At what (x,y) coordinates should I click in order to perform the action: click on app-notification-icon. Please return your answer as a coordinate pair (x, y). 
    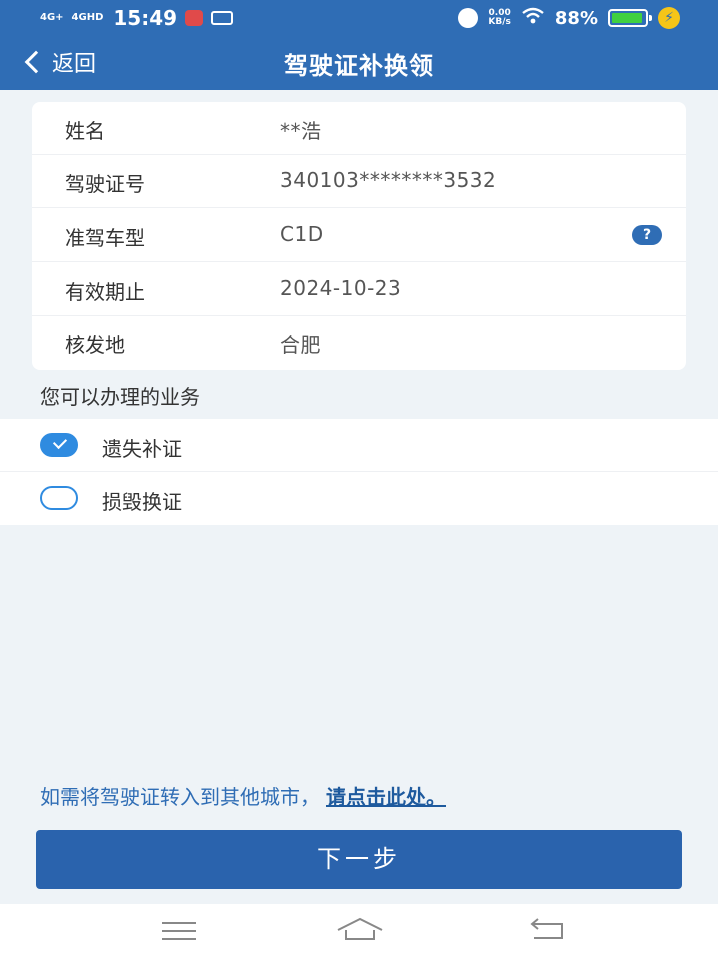
    Looking at the image, I should click on (194, 18).